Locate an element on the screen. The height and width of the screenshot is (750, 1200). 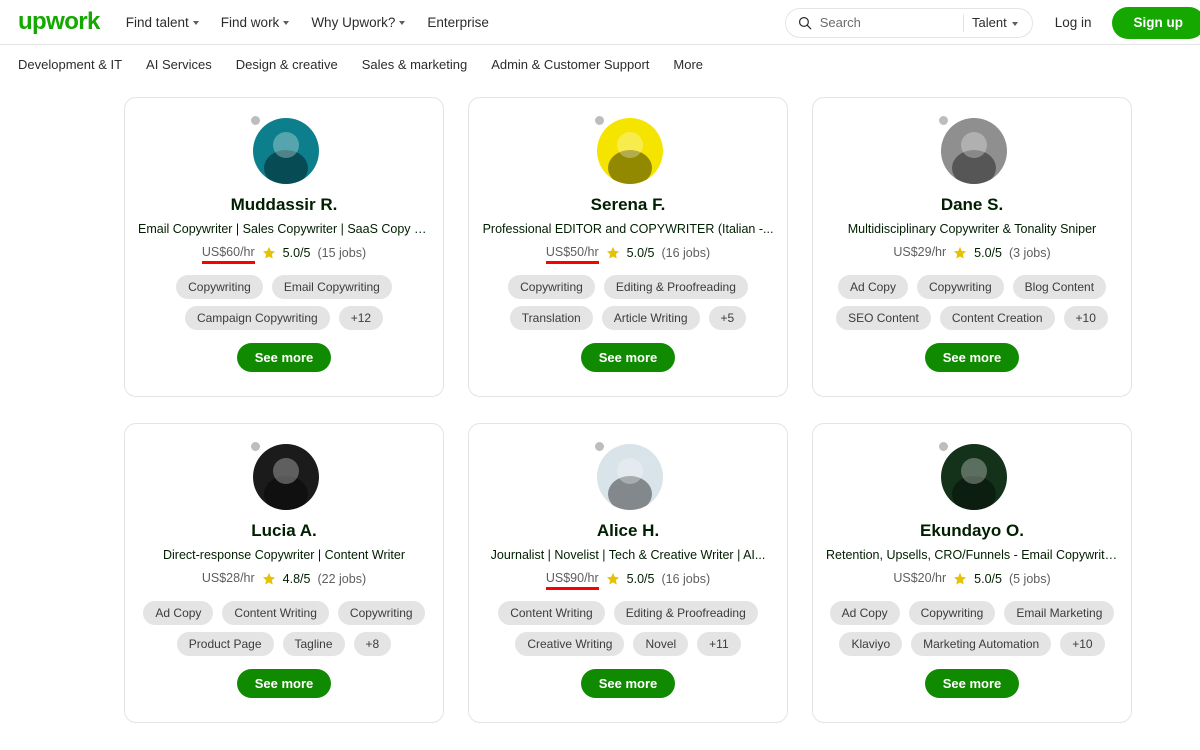
skill-tag: Novel is located at coordinates (661, 644).